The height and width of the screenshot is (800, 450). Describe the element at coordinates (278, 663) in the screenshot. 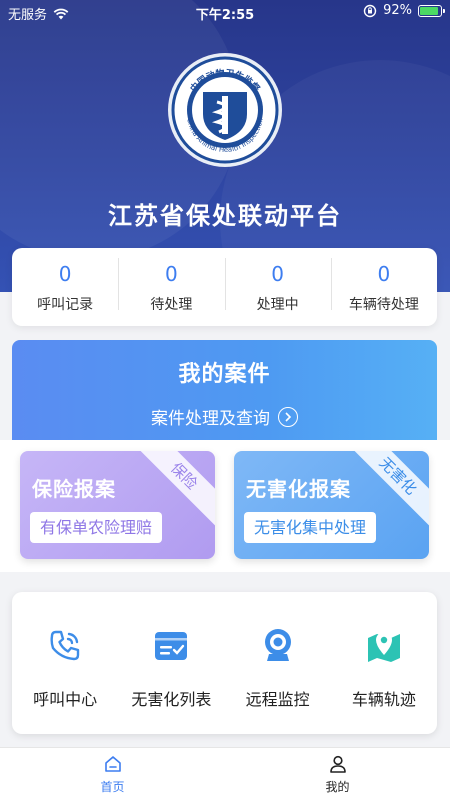

I see `remote-monitor-button: 远程监控` at that location.